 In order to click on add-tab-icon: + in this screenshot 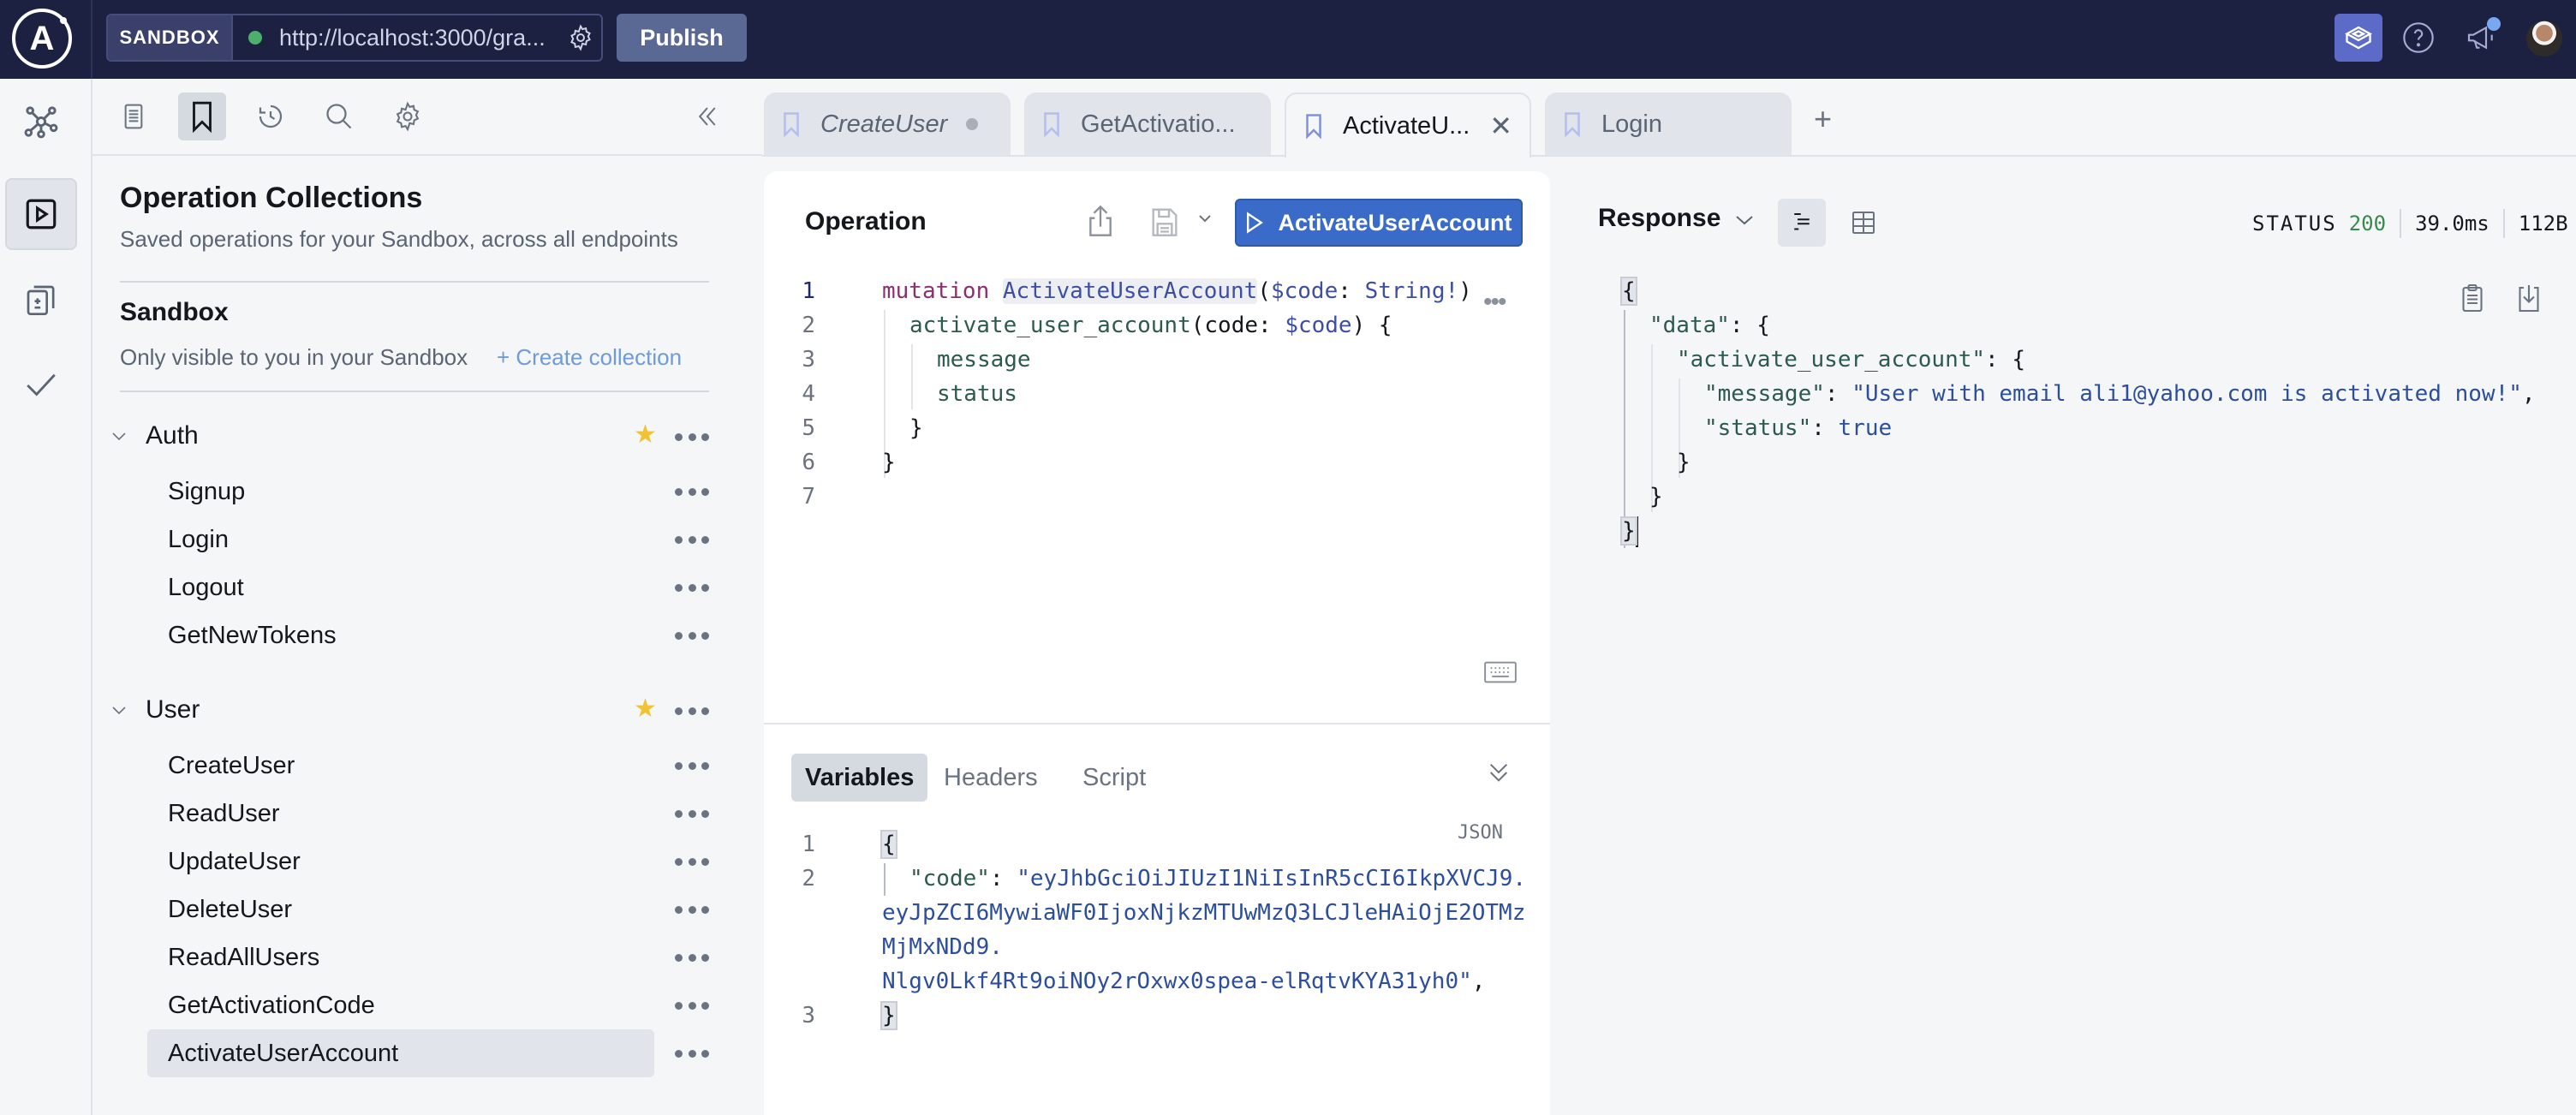, I will do `click(1823, 119)`.